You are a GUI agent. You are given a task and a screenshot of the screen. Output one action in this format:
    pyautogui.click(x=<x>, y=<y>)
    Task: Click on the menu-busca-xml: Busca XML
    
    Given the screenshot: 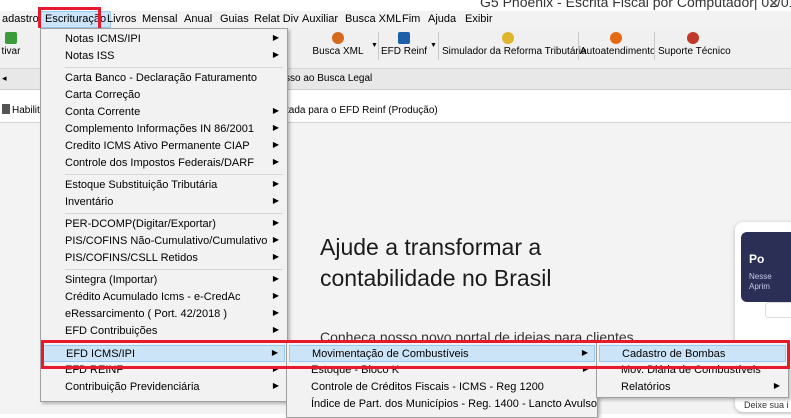 What is the action you would take?
    pyautogui.click(x=373, y=19)
    